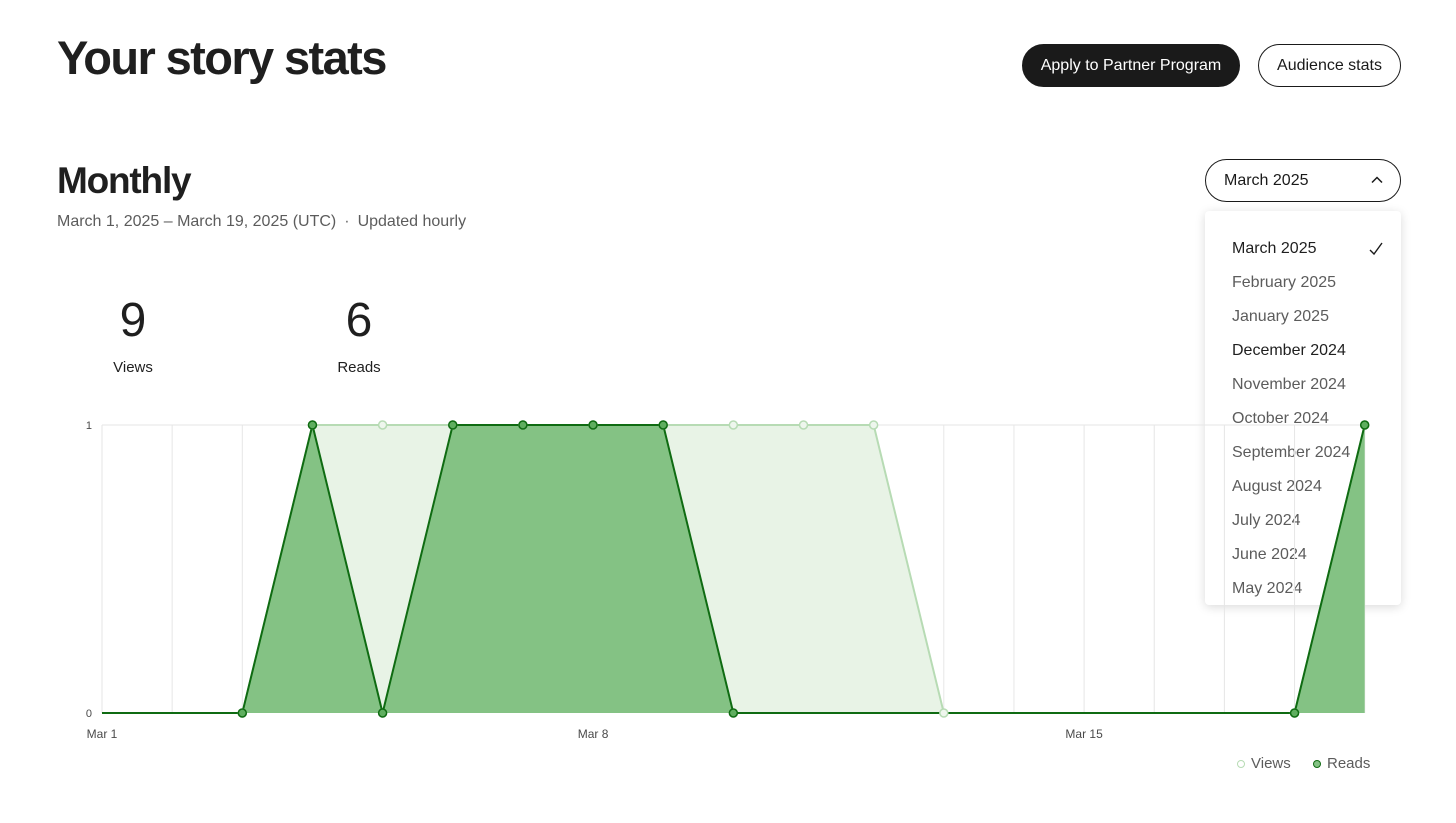 The height and width of the screenshot is (823, 1456). What do you see at coordinates (102, 734) in the screenshot?
I see `x-tick-label: Mar 1` at bounding box center [102, 734].